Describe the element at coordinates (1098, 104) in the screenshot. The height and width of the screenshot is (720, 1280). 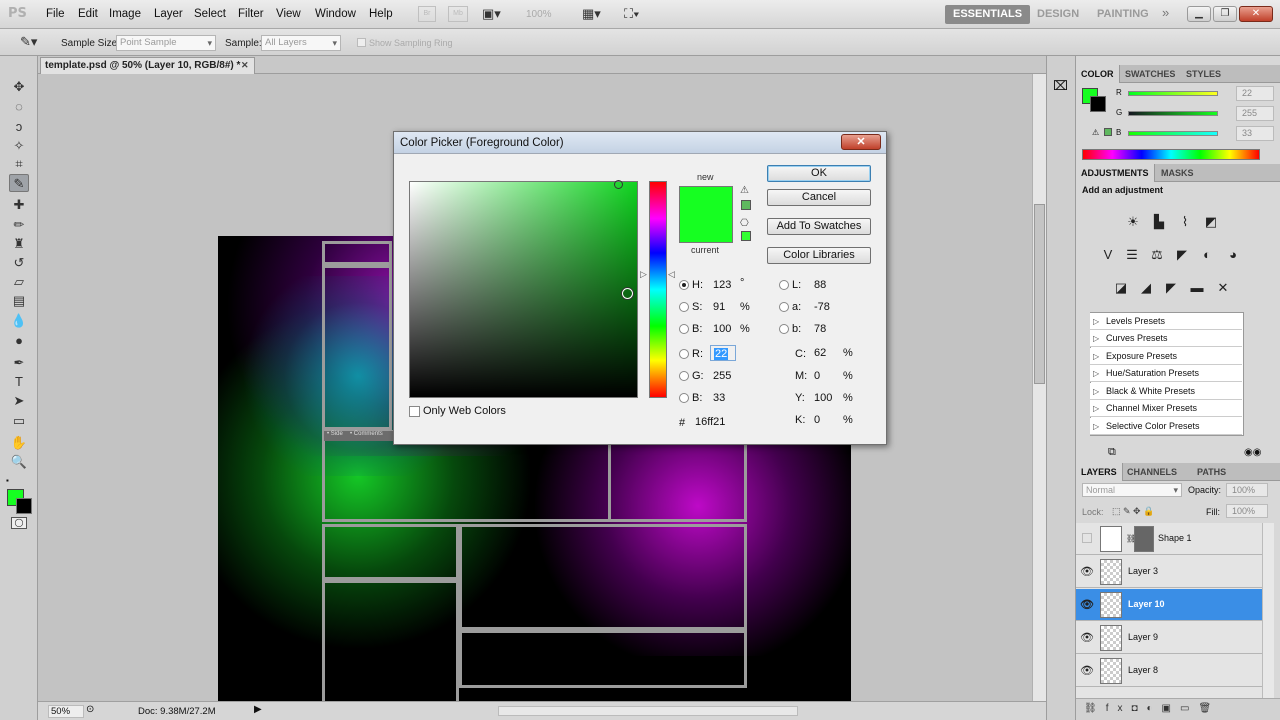
I see `color-panel-bg-swatch` at that location.